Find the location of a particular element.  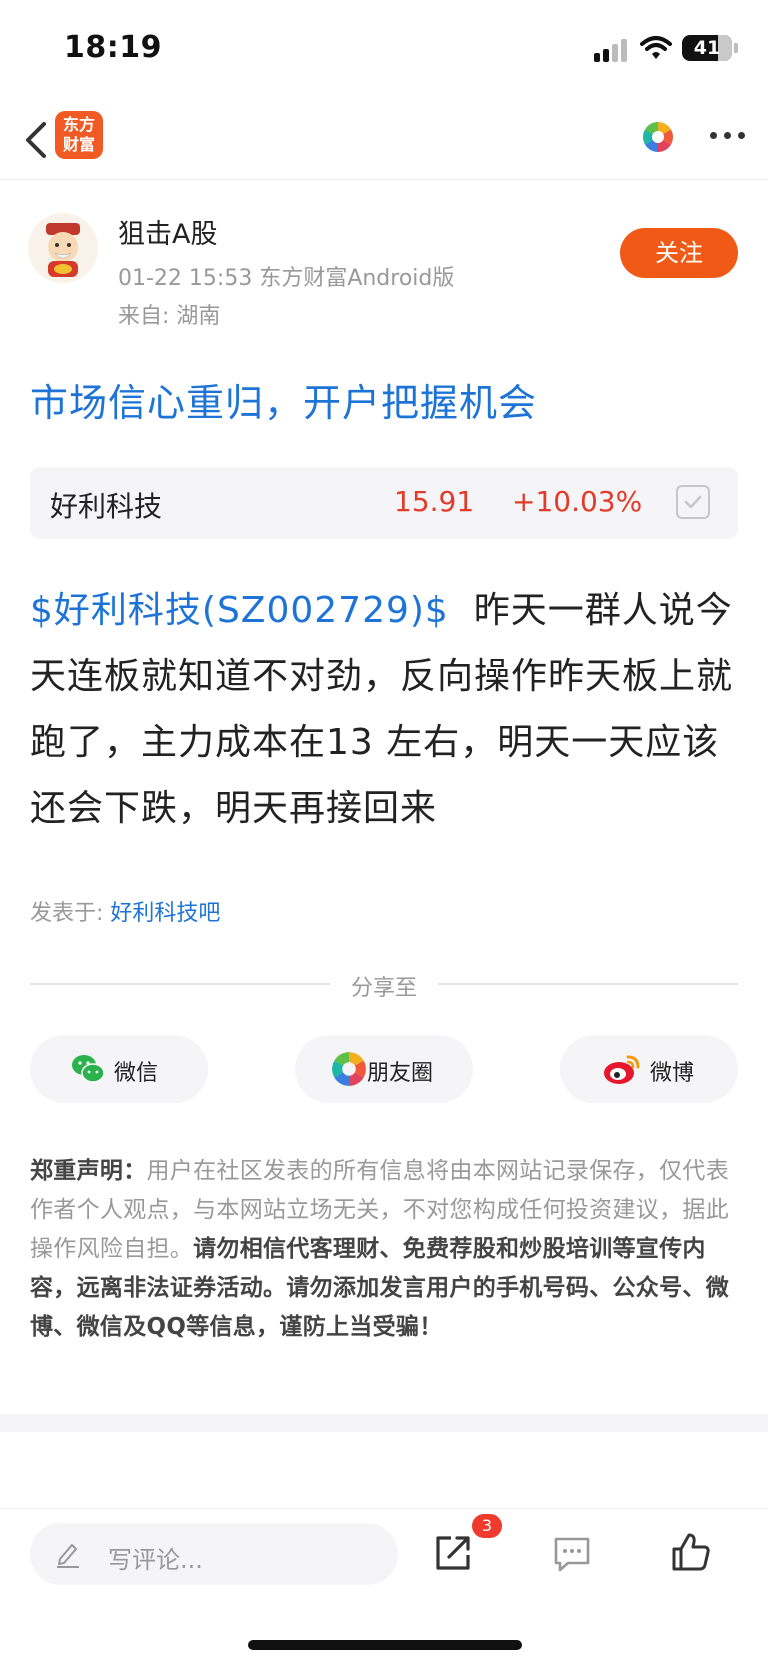

battery-icon: 41 is located at coordinates (707, 48).